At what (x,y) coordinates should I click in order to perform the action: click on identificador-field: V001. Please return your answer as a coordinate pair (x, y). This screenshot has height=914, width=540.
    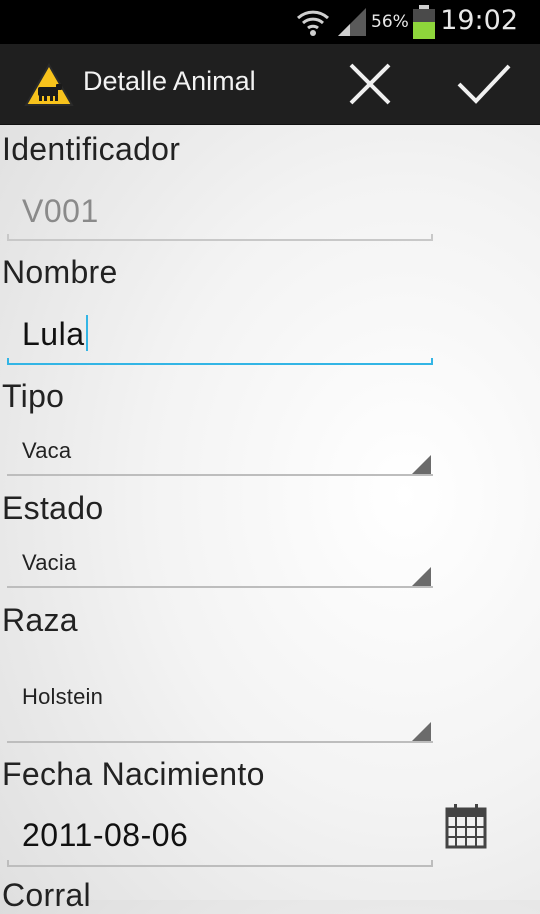
    Looking at the image, I should click on (220, 214).